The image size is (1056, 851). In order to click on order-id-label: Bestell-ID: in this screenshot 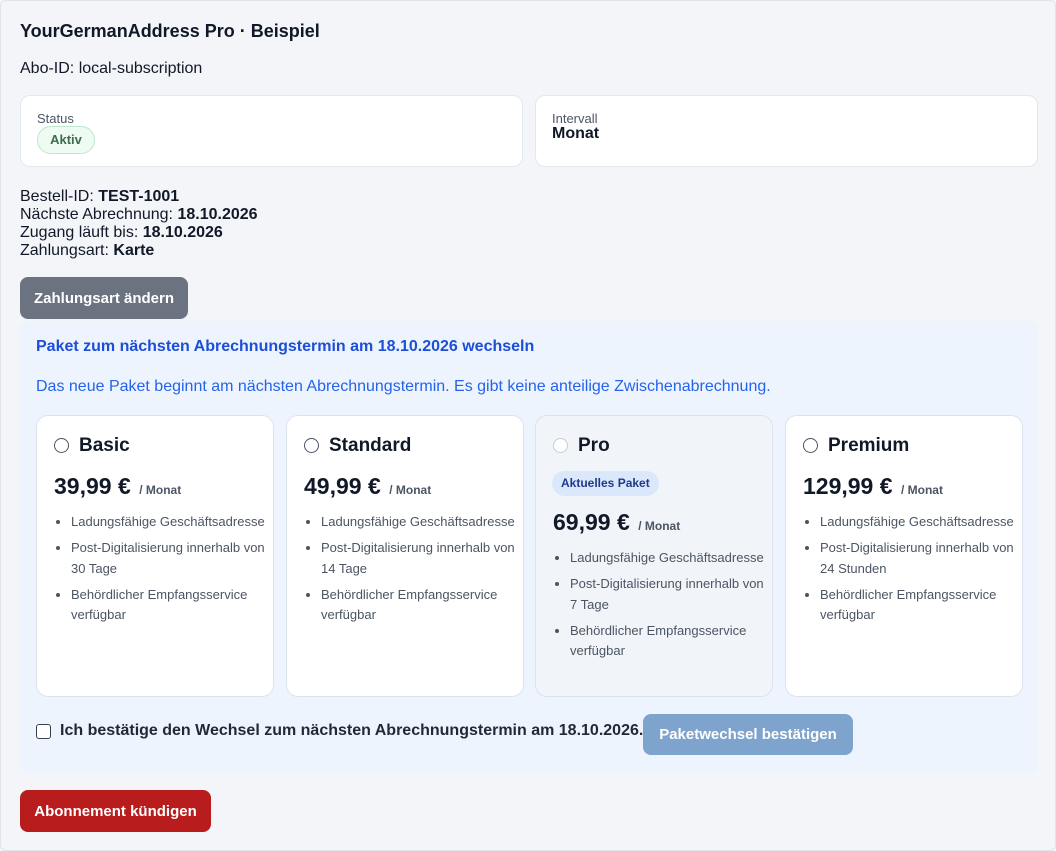, I will do `click(57, 196)`.